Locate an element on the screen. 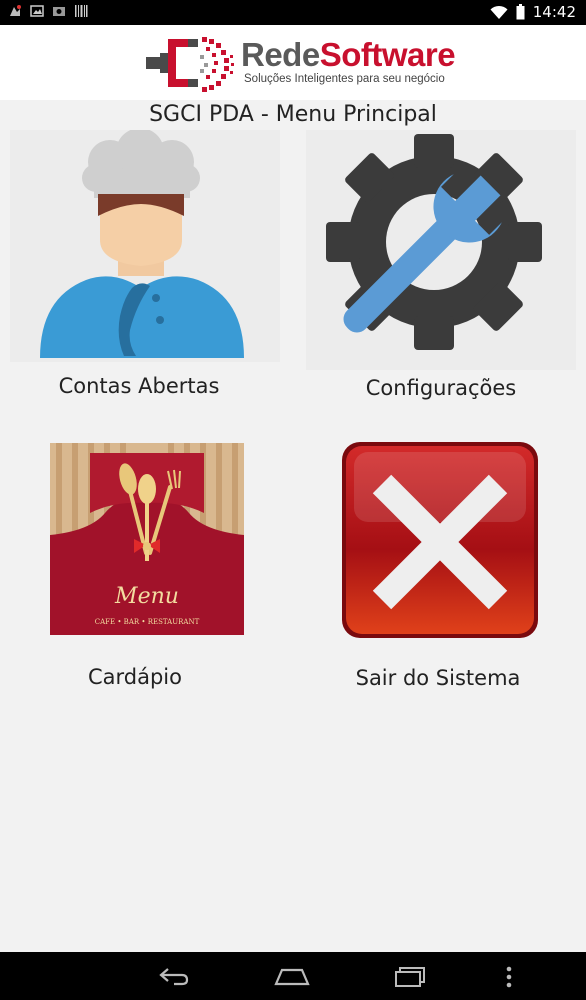 Image resolution: width=586 pixels, height=1000 pixels. page-title: SGCI PDA - Menu Principal is located at coordinates (293, 114).